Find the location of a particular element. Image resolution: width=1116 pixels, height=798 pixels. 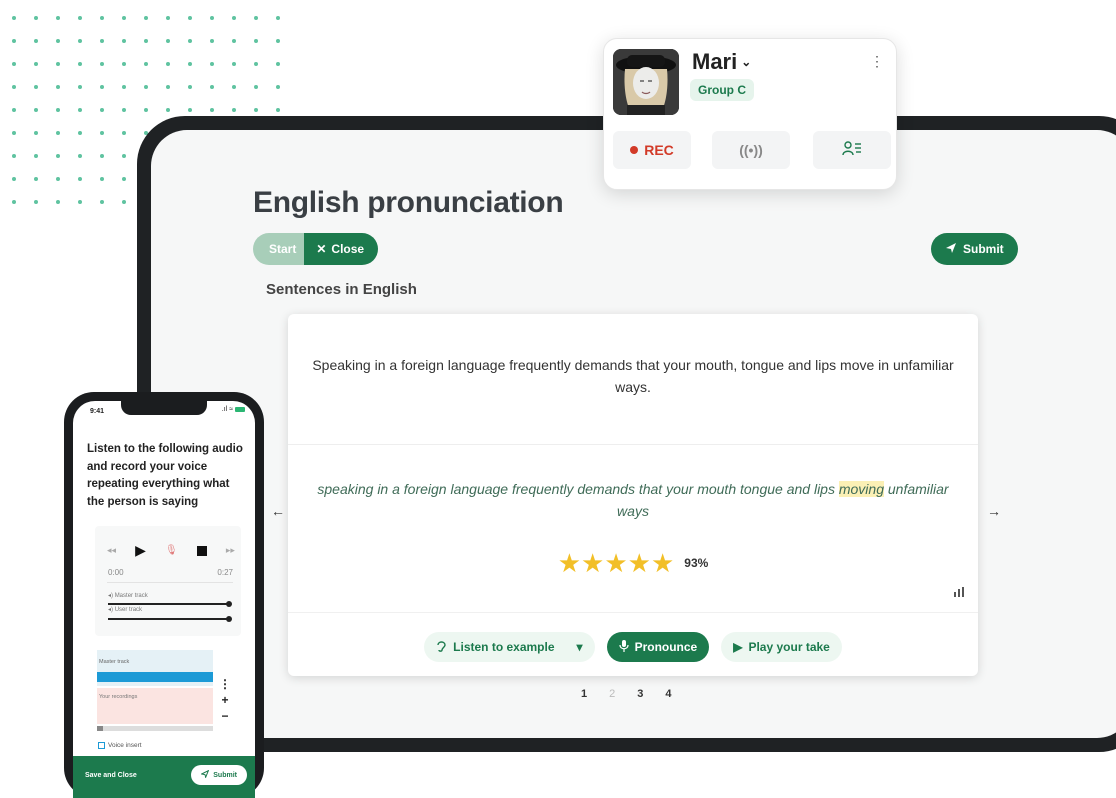

participant-name: Mari ⌄ is located at coordinates (721, 62).